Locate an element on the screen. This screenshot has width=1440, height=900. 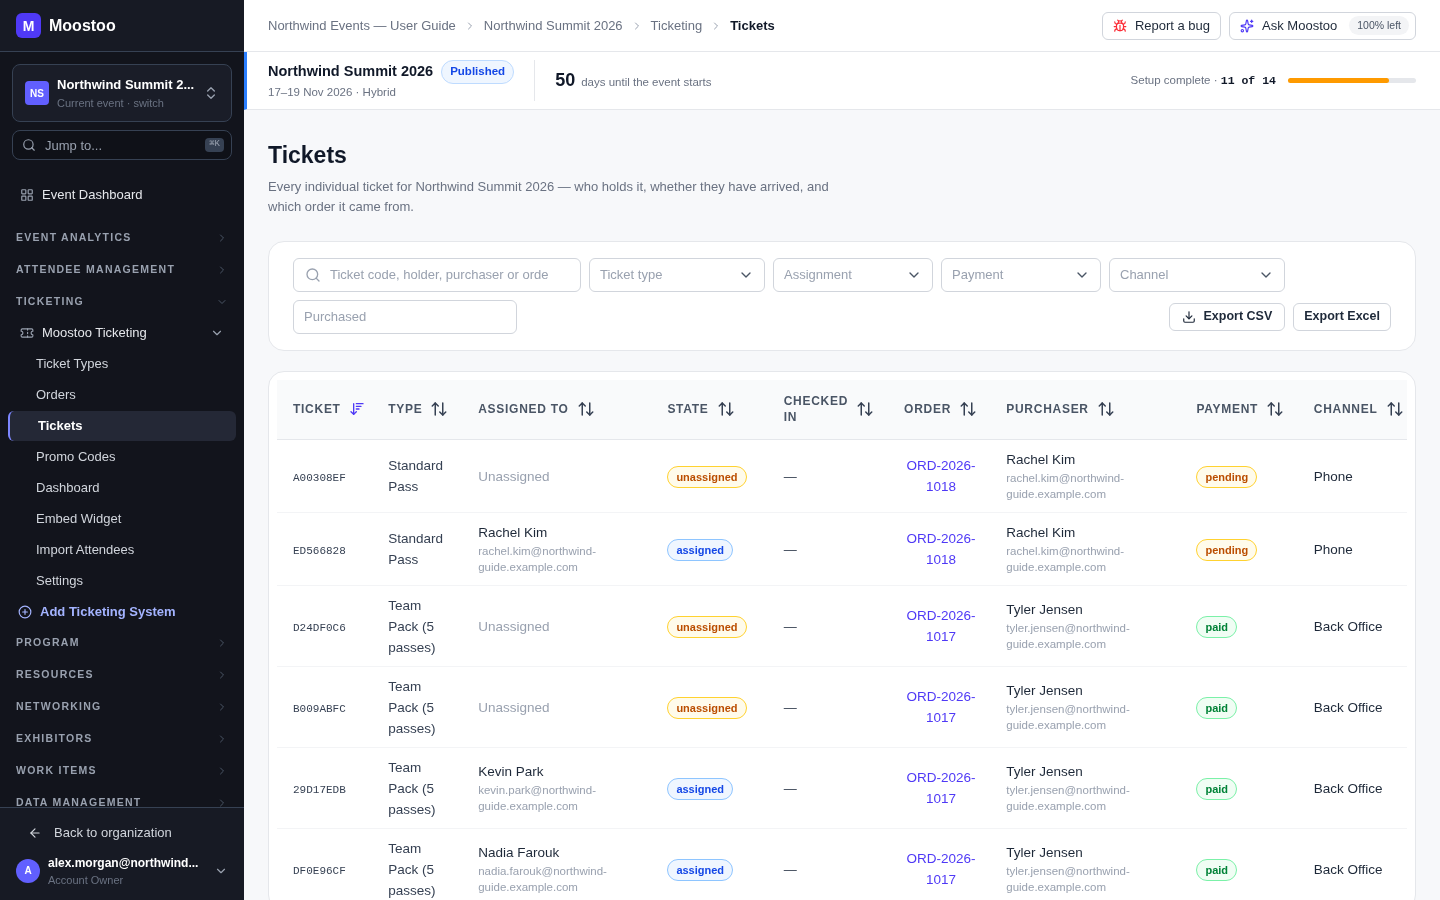
account-menu: A alex.morgan@northwind... Account Owner is located at coordinates (122, 870).